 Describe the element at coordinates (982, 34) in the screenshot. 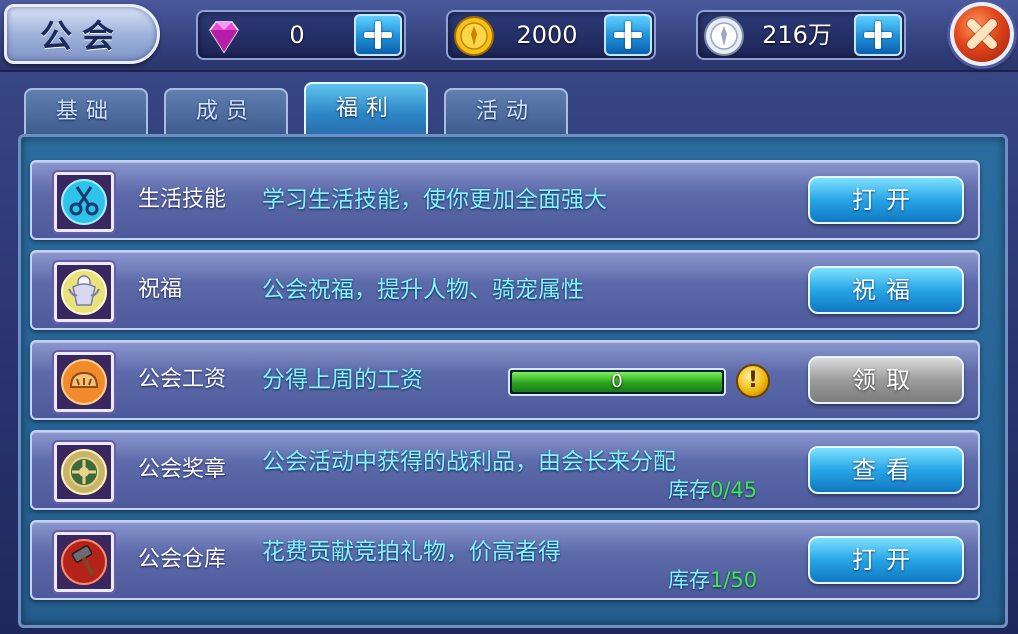

I see `close-button` at that location.